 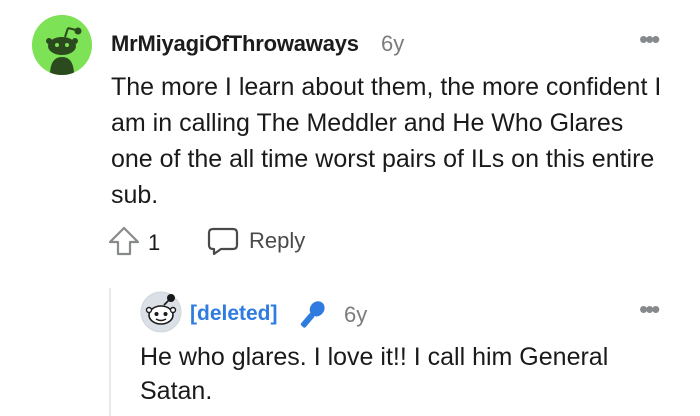 What do you see at coordinates (356, 314) in the screenshot?
I see `reply-timestamp: 6y` at bounding box center [356, 314].